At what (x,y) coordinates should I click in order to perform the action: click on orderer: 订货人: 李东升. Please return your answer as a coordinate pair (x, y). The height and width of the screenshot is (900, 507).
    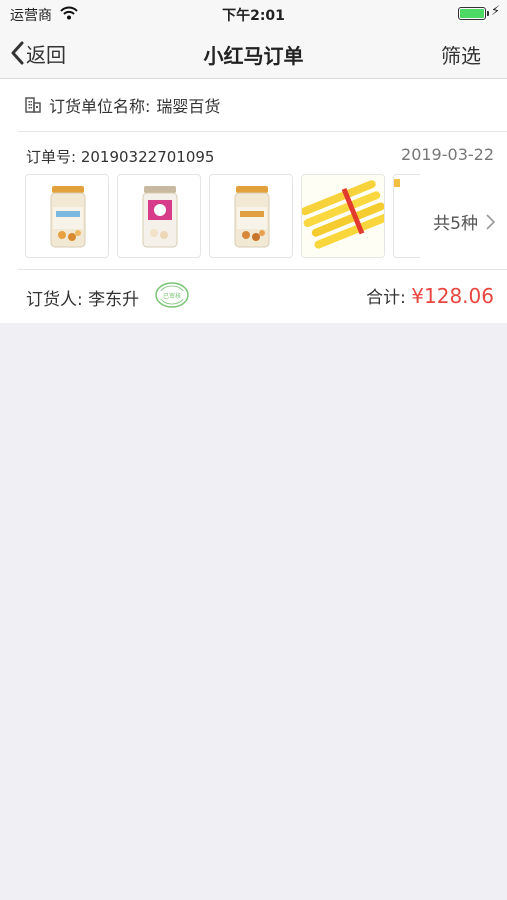
    Looking at the image, I should click on (82, 297).